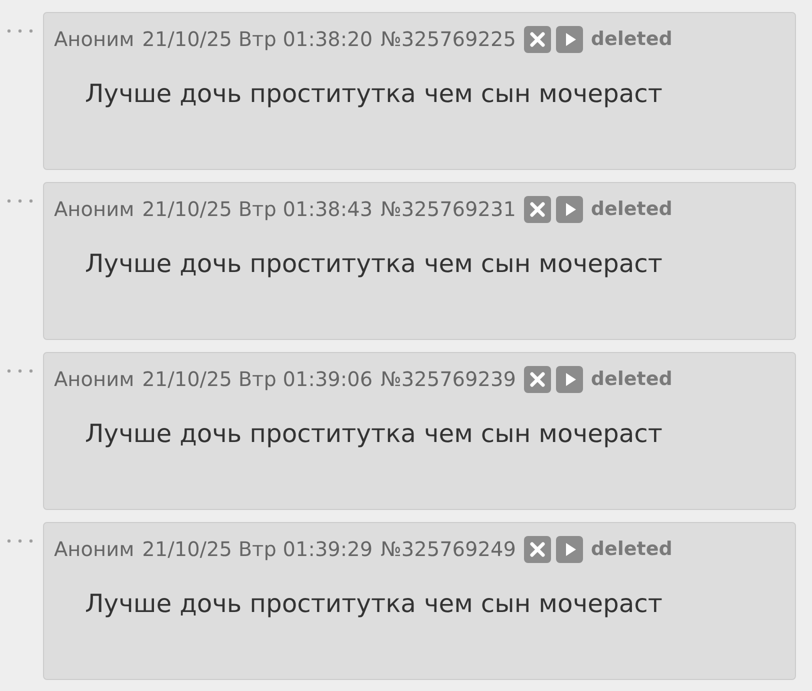  What do you see at coordinates (448, 549) in the screenshot?
I see `post-number: №325769249` at bounding box center [448, 549].